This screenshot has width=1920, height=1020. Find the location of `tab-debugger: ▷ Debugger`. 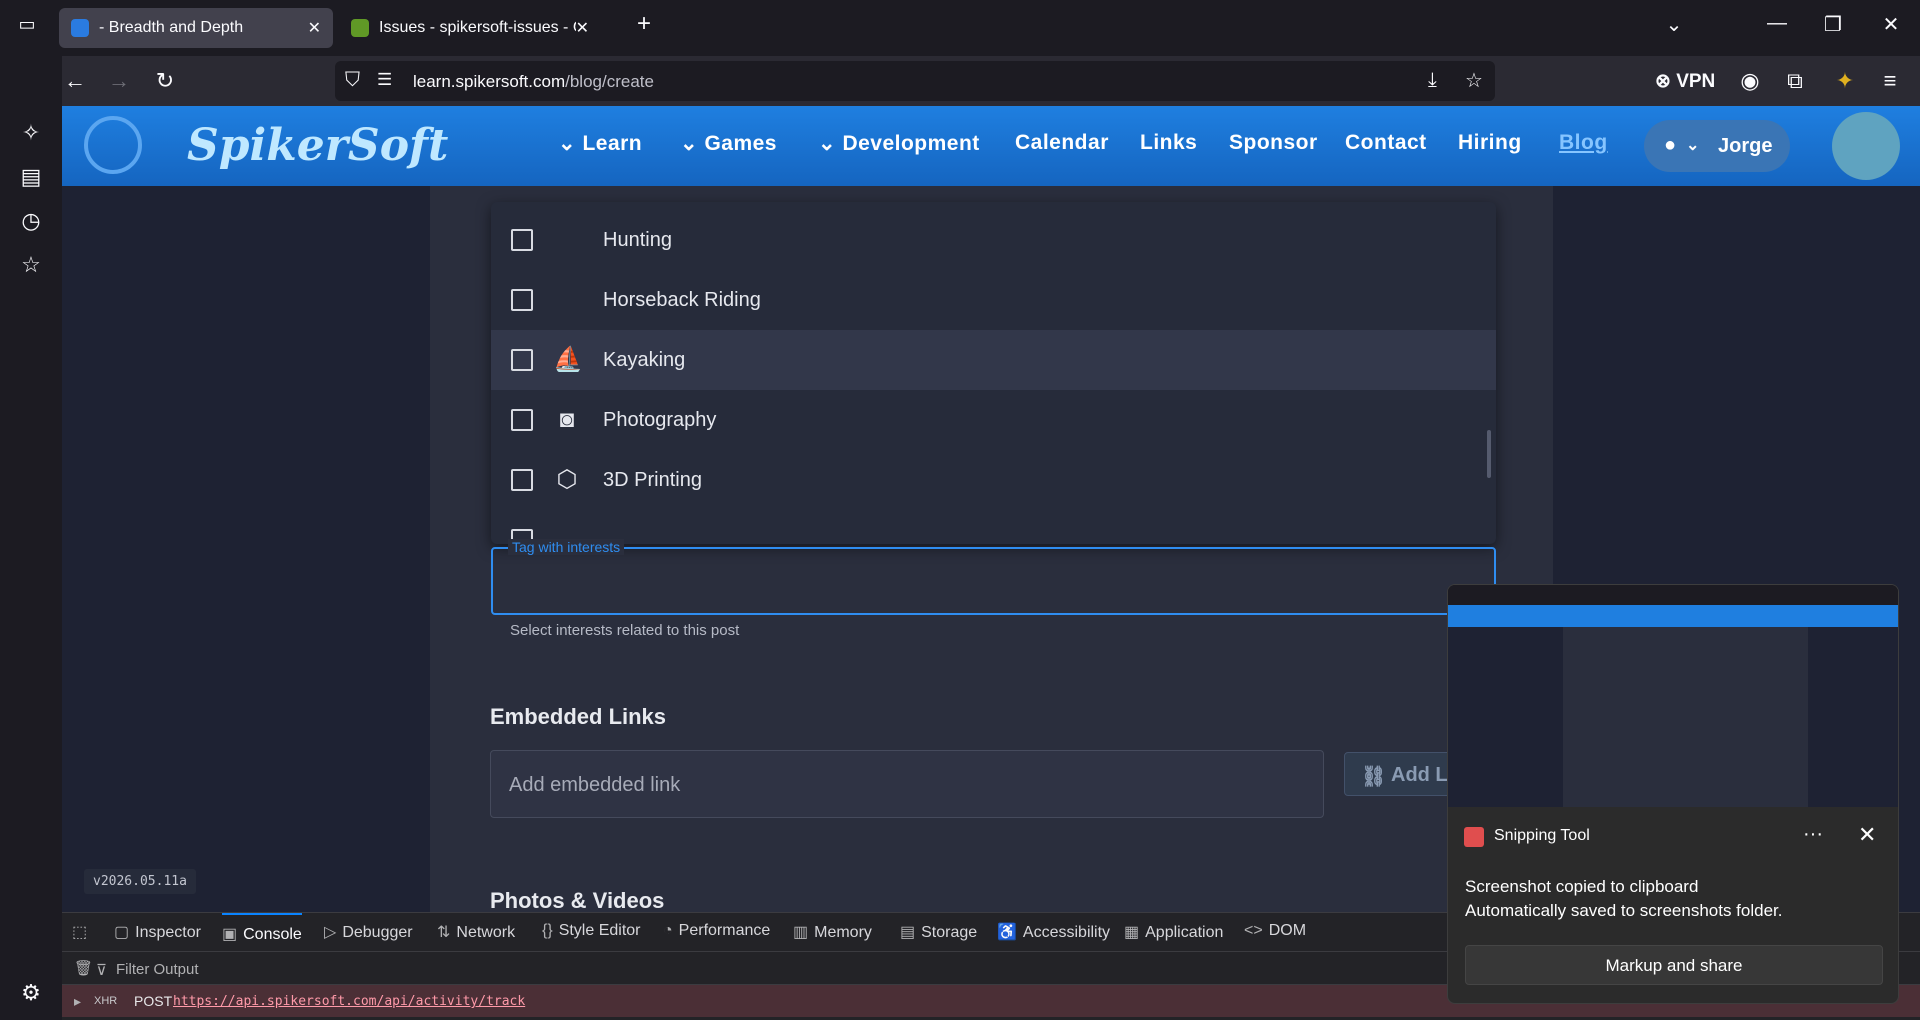

tab-debugger: ▷ Debugger is located at coordinates (368, 931).